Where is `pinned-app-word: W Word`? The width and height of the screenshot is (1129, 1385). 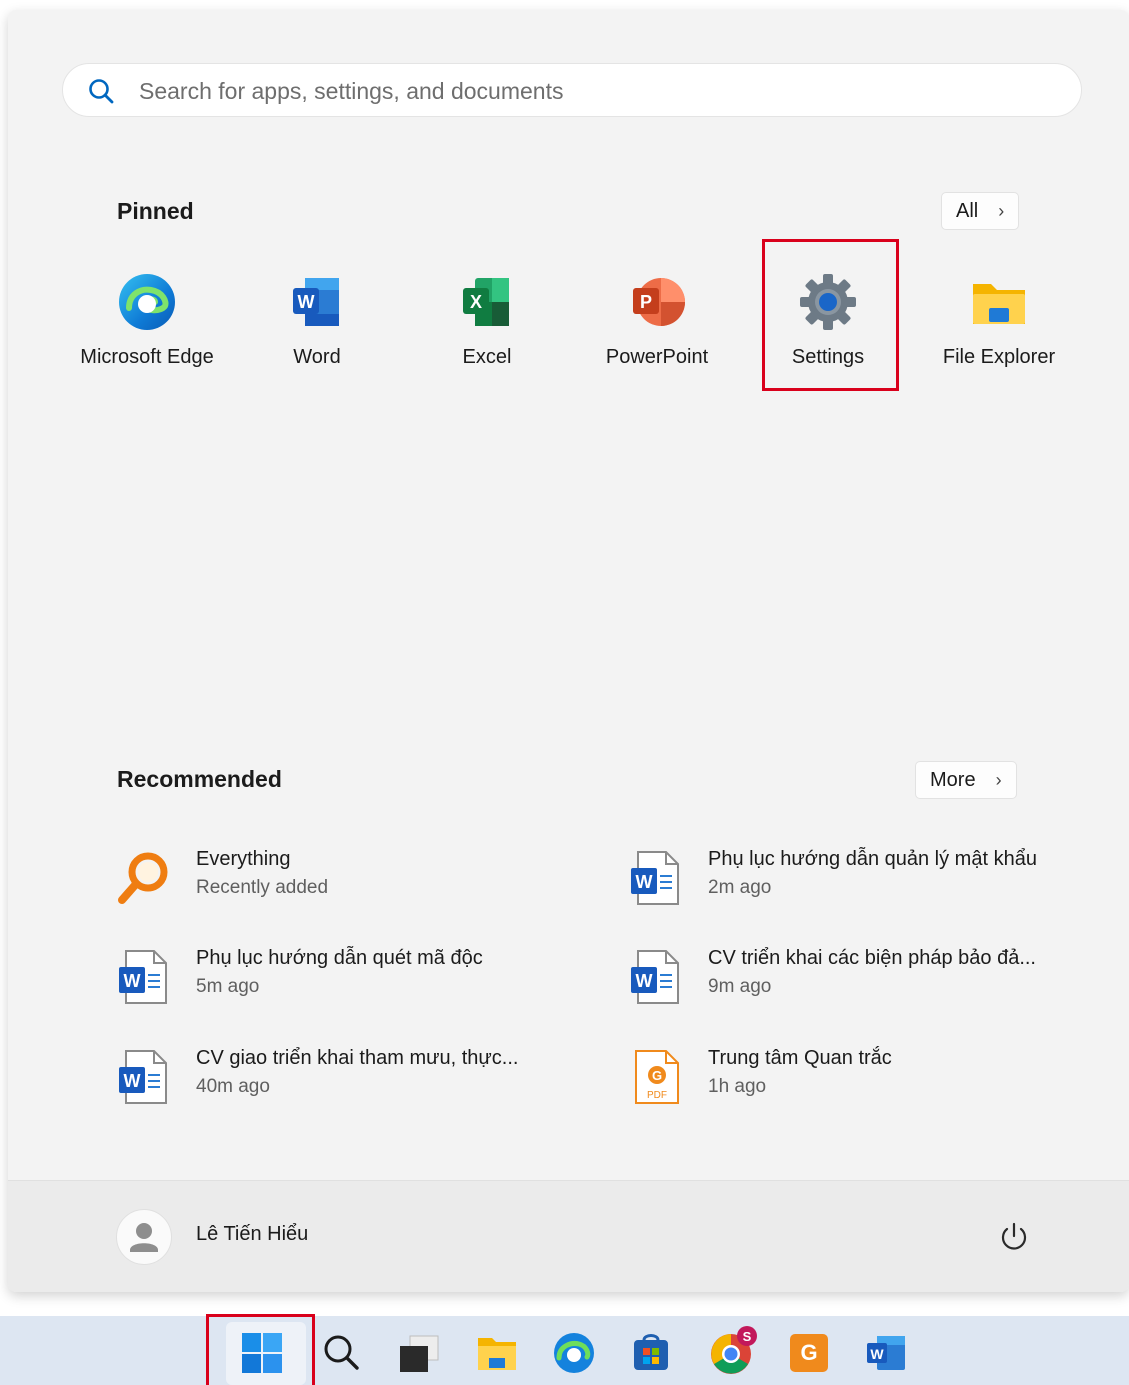 pinned-app-word: W Word is located at coordinates (317, 330).